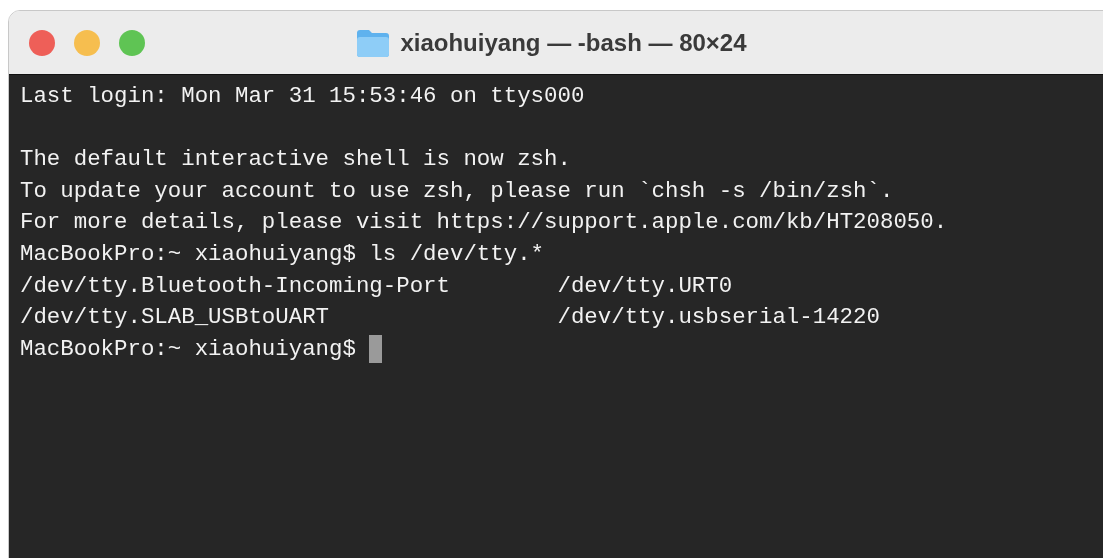  I want to click on terminal-line: MacBookPro:~ xiaohuiyang$ ls /dev/tty.*, so click(282, 253).